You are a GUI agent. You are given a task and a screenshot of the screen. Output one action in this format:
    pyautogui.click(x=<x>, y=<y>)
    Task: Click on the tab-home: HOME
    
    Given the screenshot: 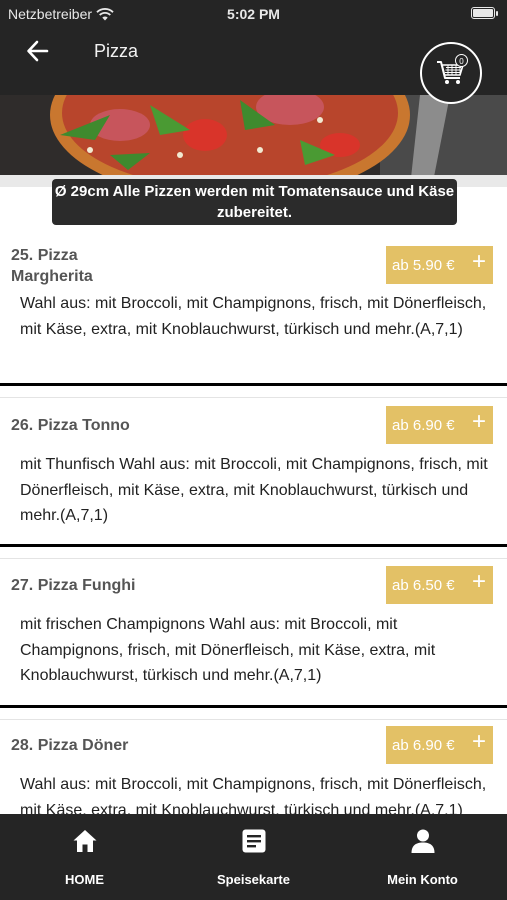 What is the action you would take?
    pyautogui.click(x=84, y=857)
    